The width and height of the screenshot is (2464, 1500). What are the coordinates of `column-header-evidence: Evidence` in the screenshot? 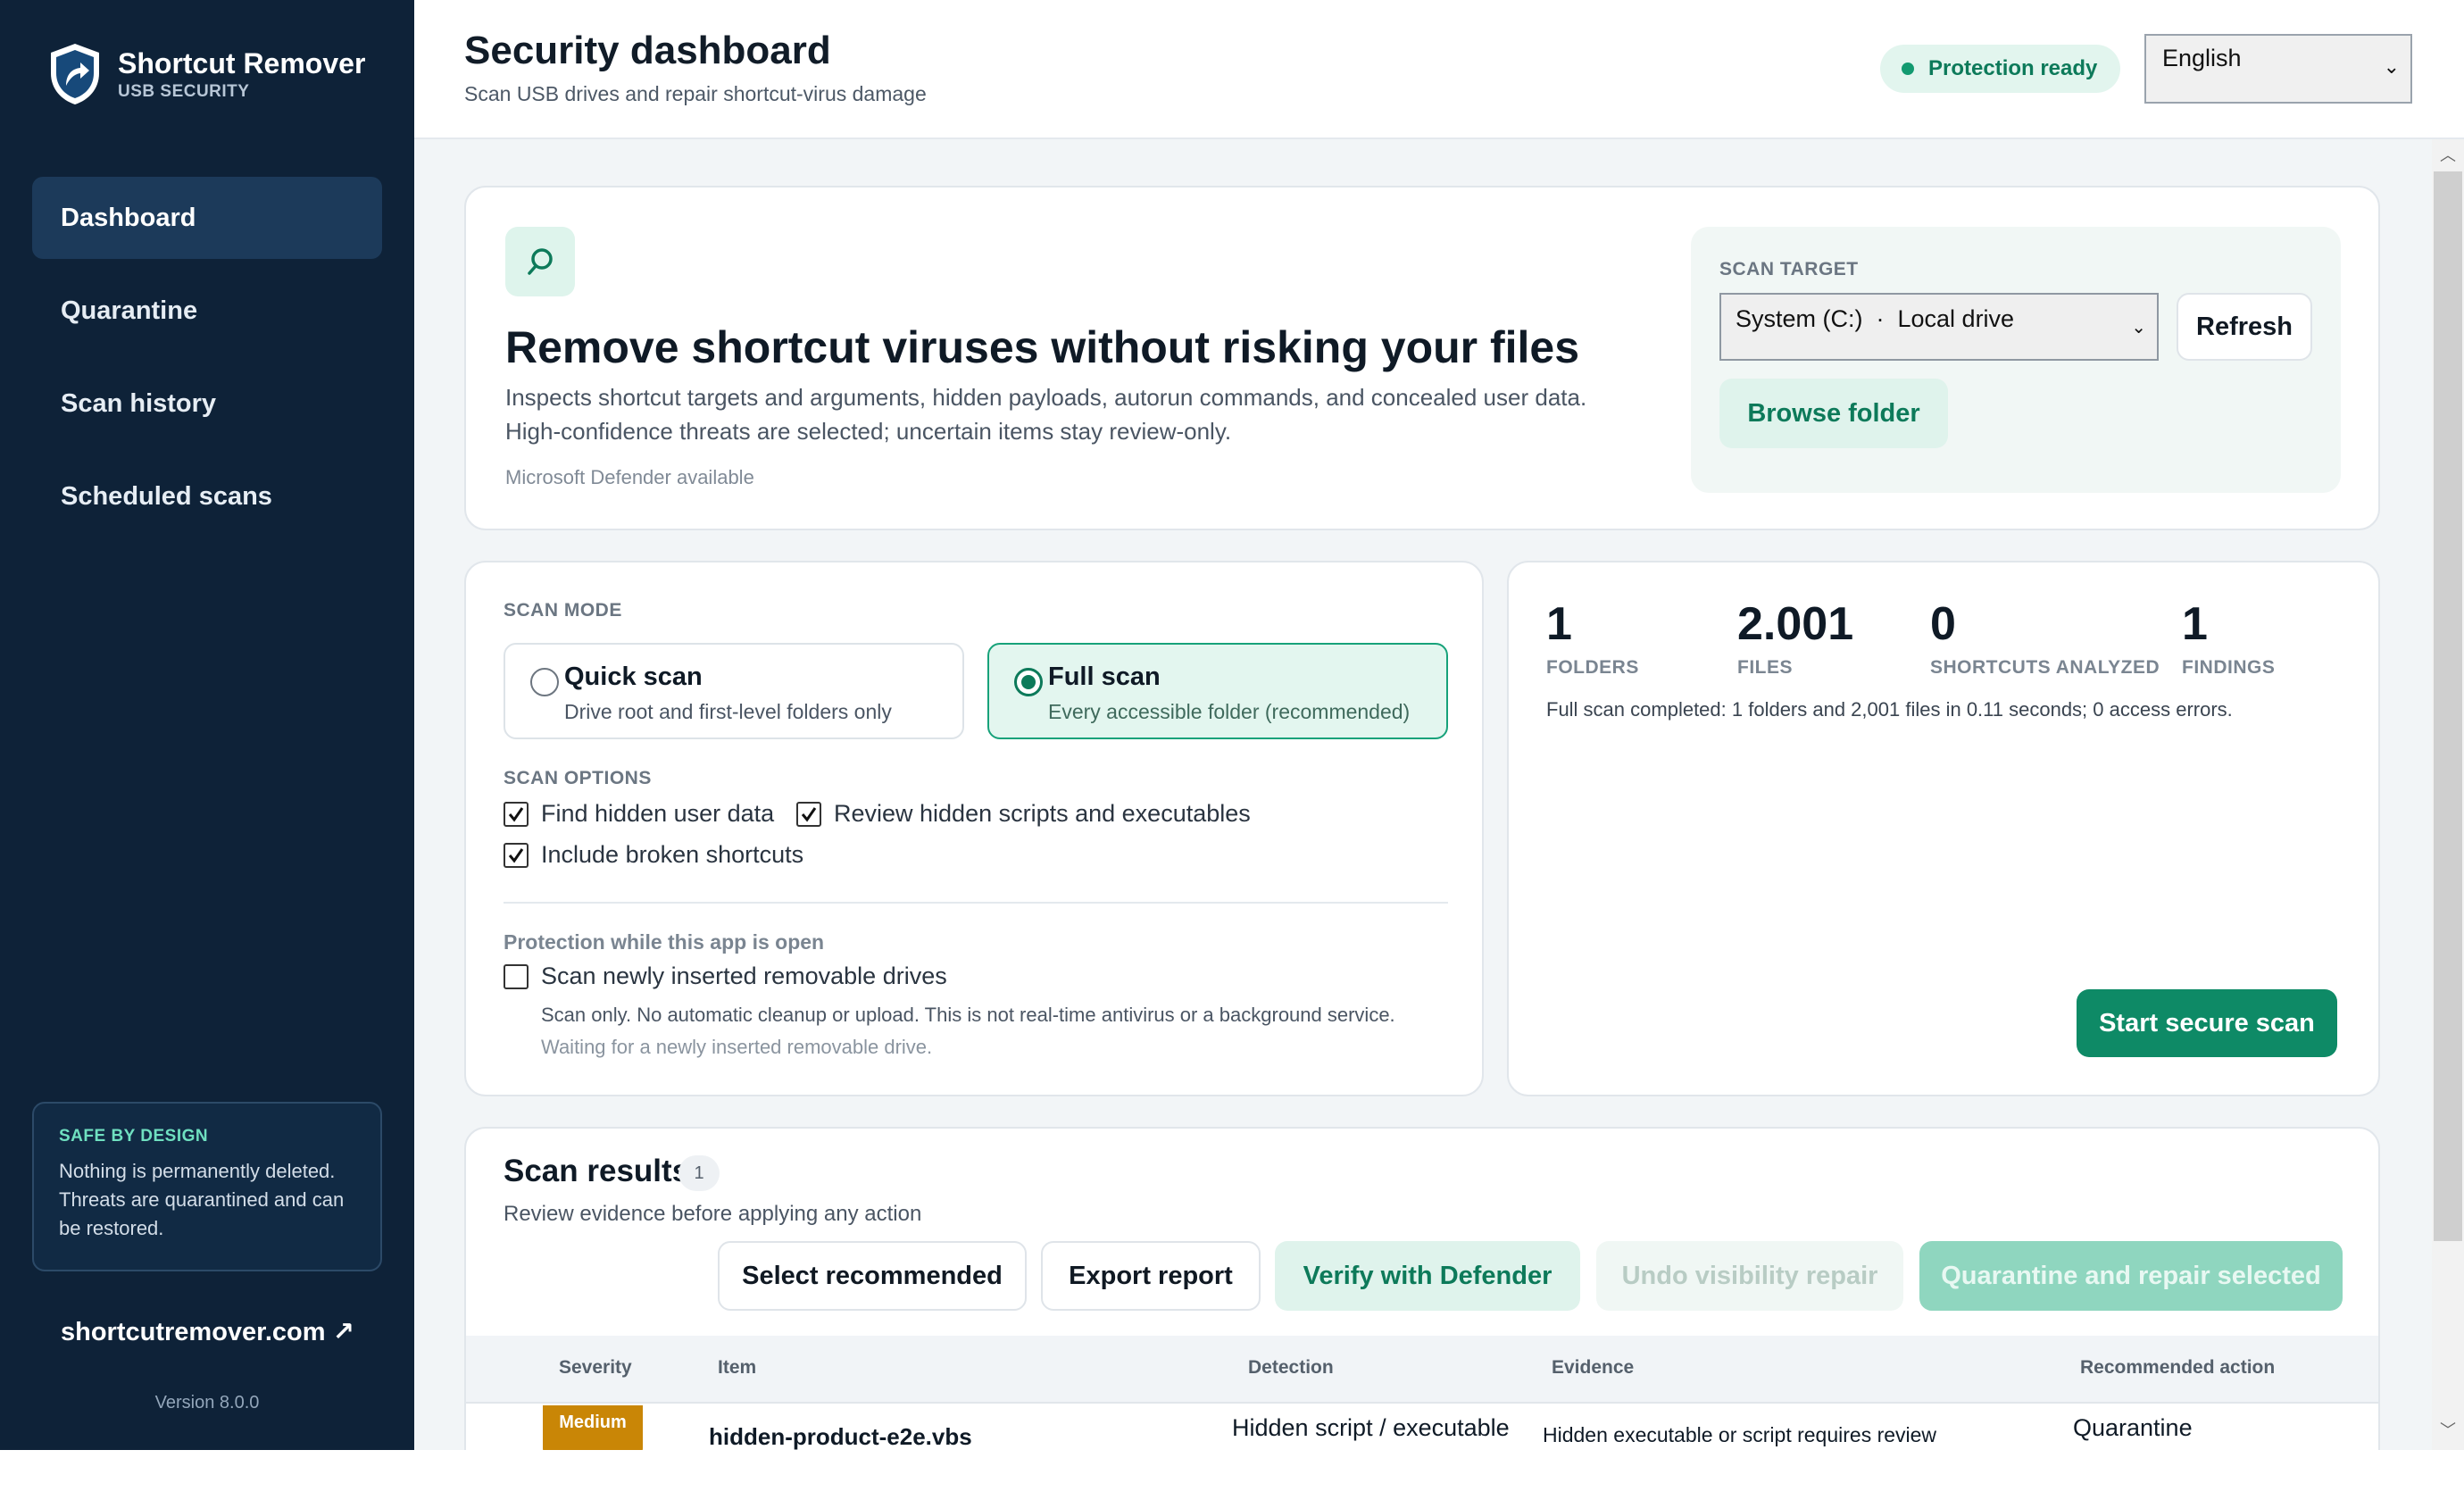 It's located at (1593, 1368).